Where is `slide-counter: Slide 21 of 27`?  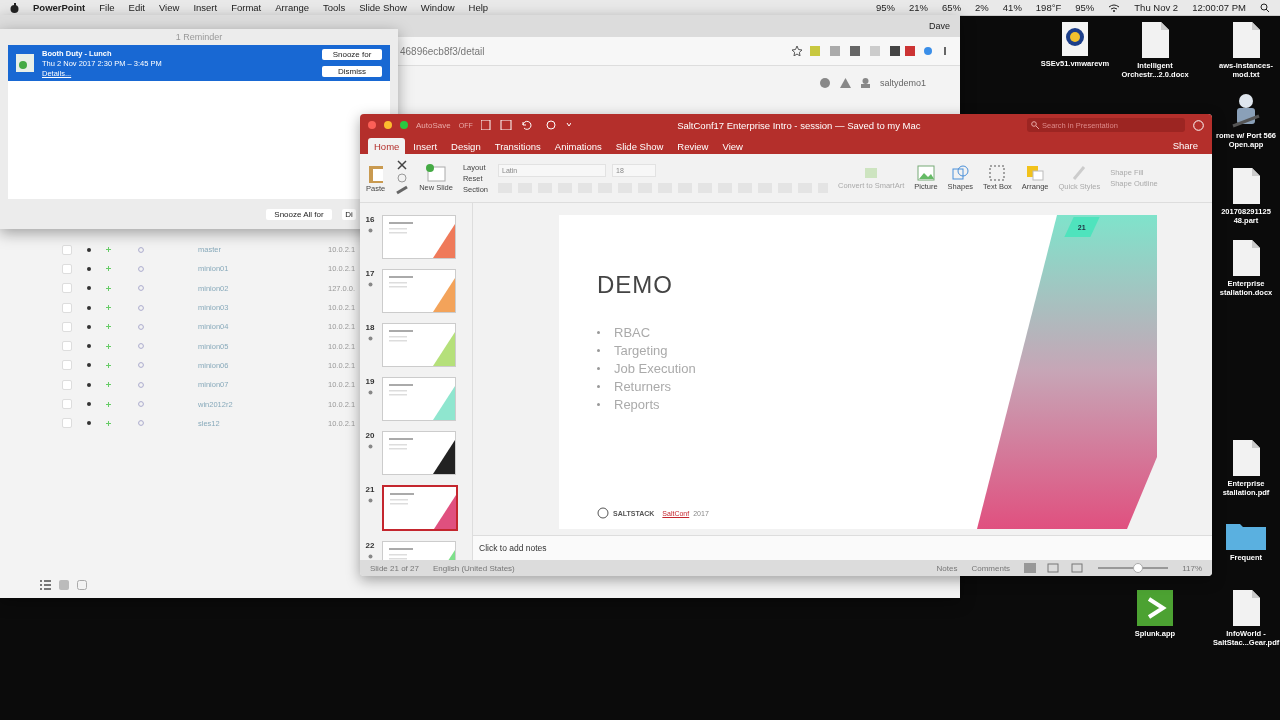 slide-counter: Slide 21 of 27 is located at coordinates (394, 568).